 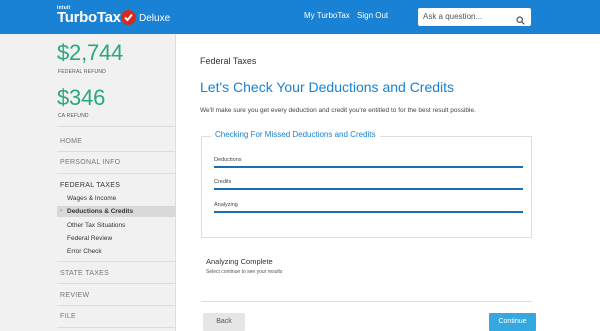 What do you see at coordinates (84, 251) in the screenshot?
I see `sidebar-sub-error-check: Error Check` at bounding box center [84, 251].